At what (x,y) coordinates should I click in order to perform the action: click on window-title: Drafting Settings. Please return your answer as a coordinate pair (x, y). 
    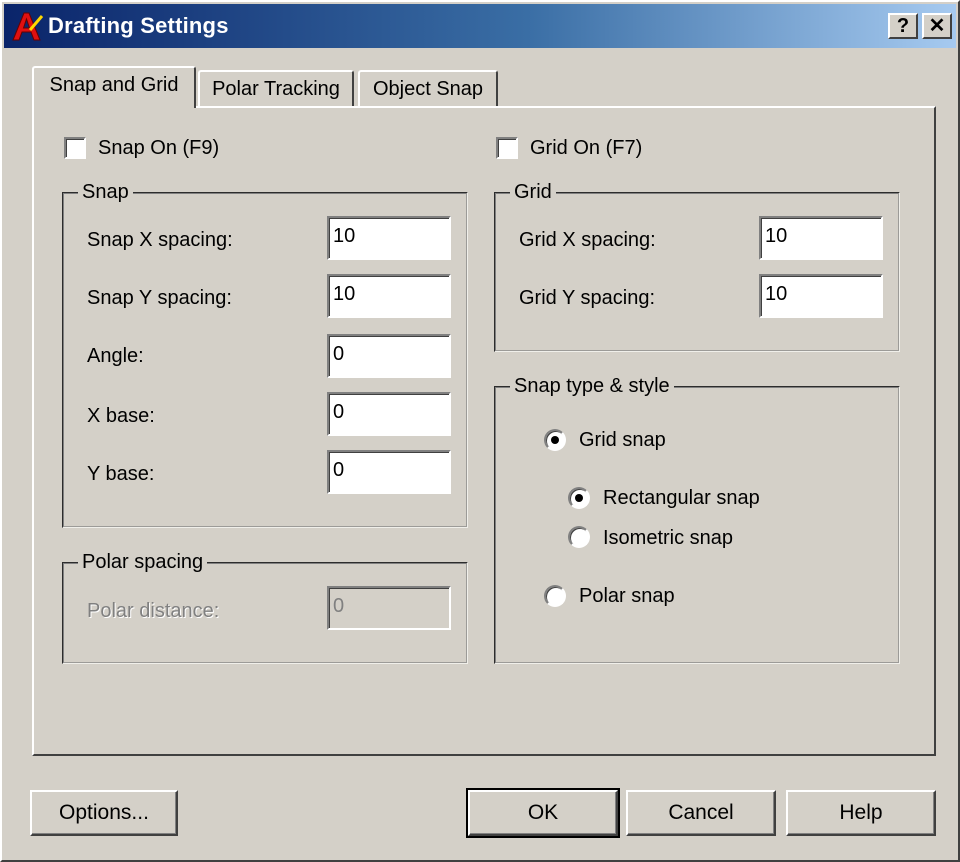
    Looking at the image, I should click on (138, 25).